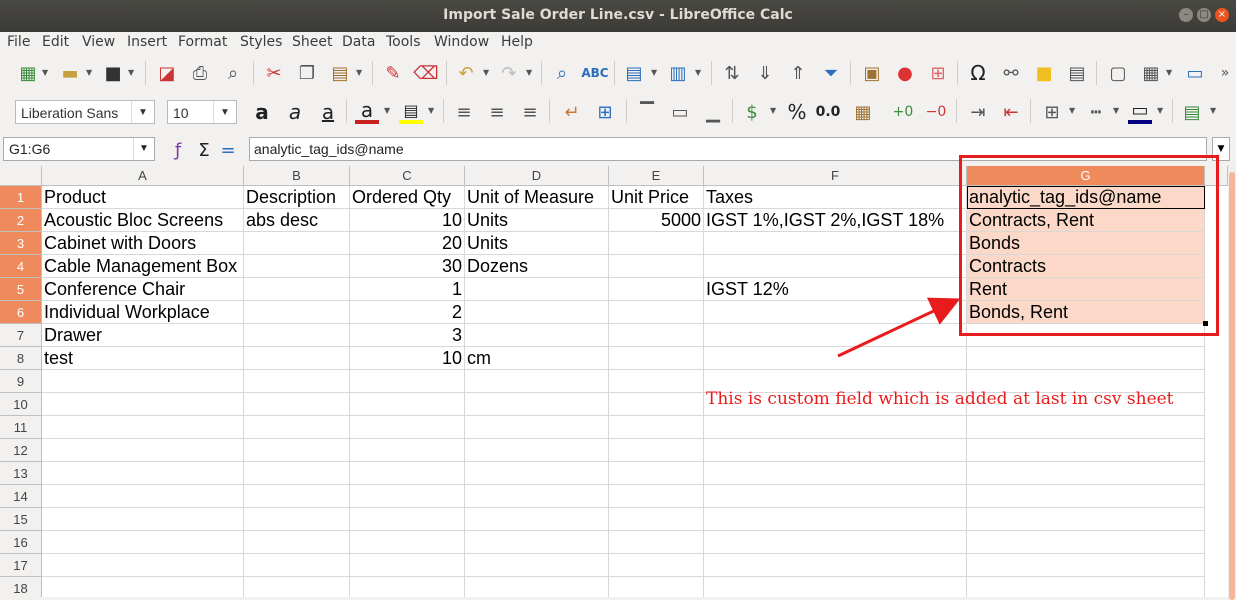  Describe the element at coordinates (680, 112) in the screenshot. I see `align-middle-icon: ▭` at that location.